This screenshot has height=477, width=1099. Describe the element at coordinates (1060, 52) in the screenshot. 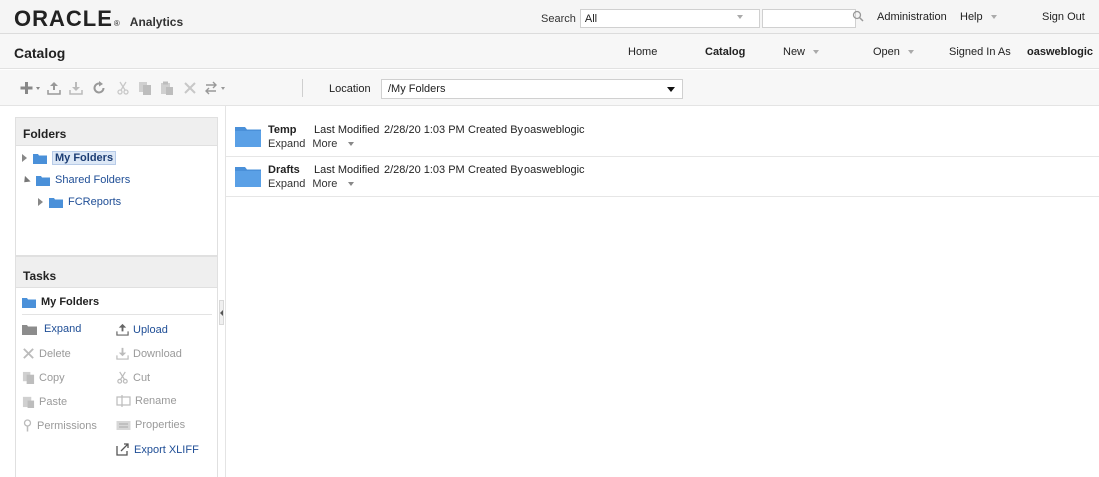

I see `username-menu: oasweblogic` at that location.